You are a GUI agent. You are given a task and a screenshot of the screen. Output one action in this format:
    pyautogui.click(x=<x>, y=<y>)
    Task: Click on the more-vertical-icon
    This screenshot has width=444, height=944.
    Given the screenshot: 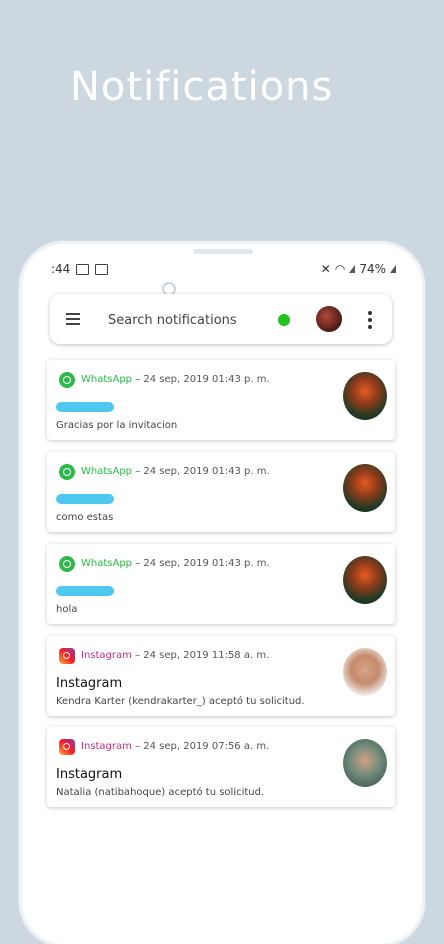 What is the action you would take?
    pyautogui.click(x=370, y=321)
    